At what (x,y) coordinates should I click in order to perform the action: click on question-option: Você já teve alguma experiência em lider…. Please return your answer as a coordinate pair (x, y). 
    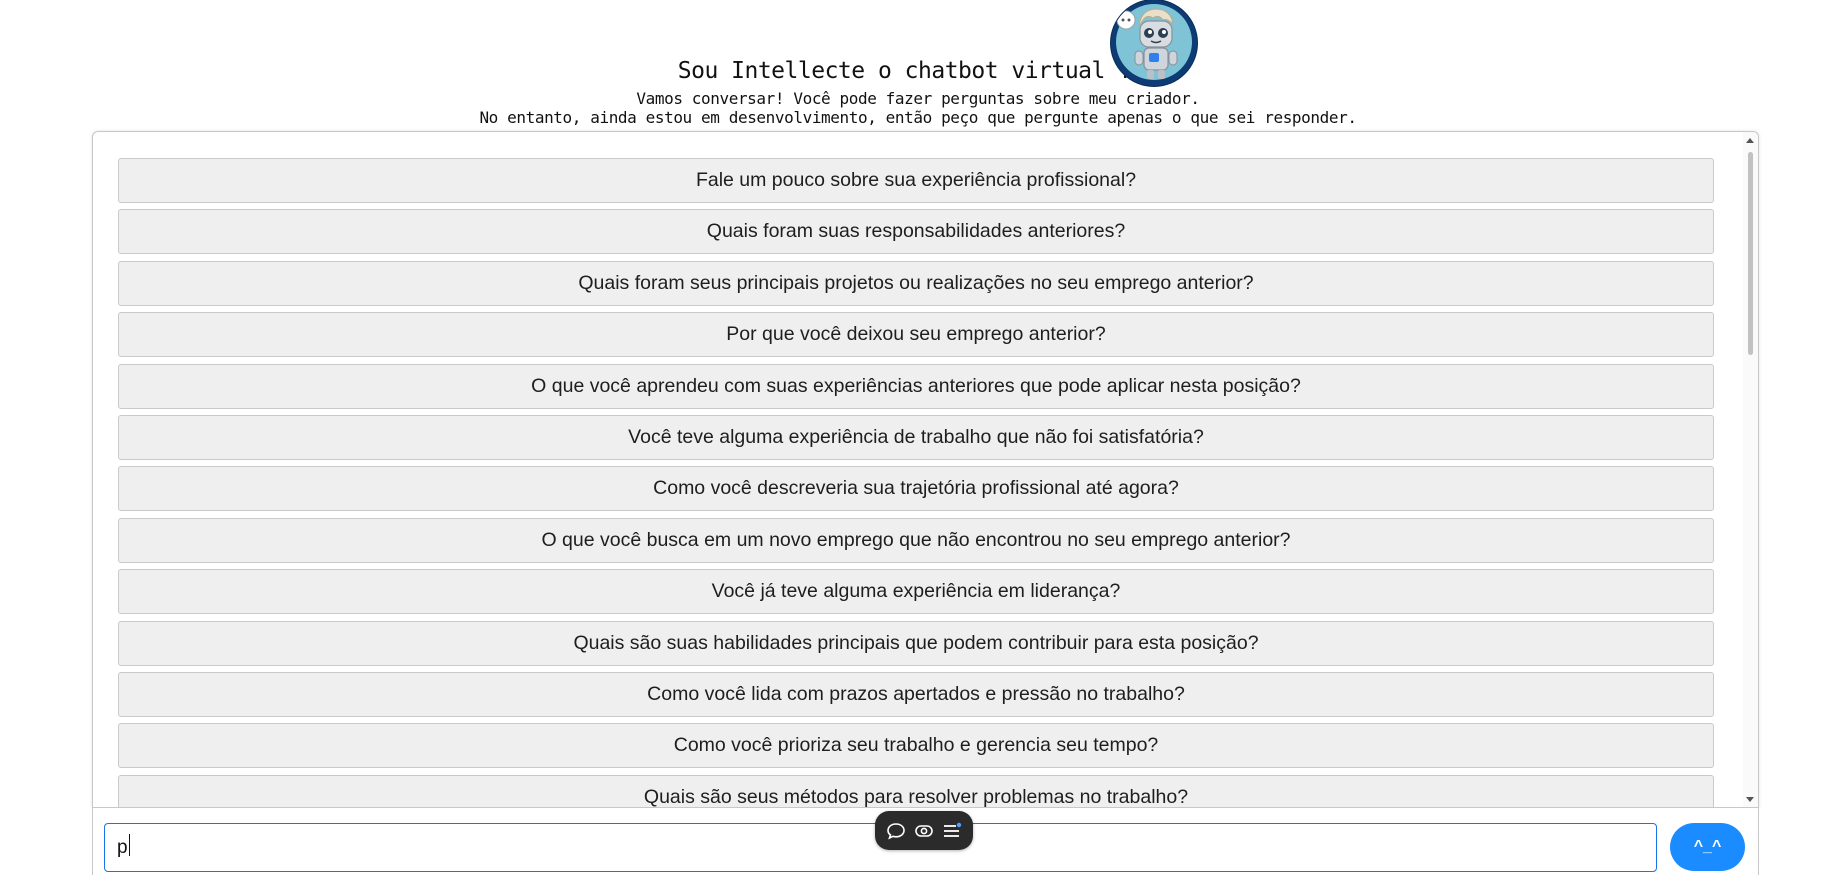
    Looking at the image, I should click on (916, 592).